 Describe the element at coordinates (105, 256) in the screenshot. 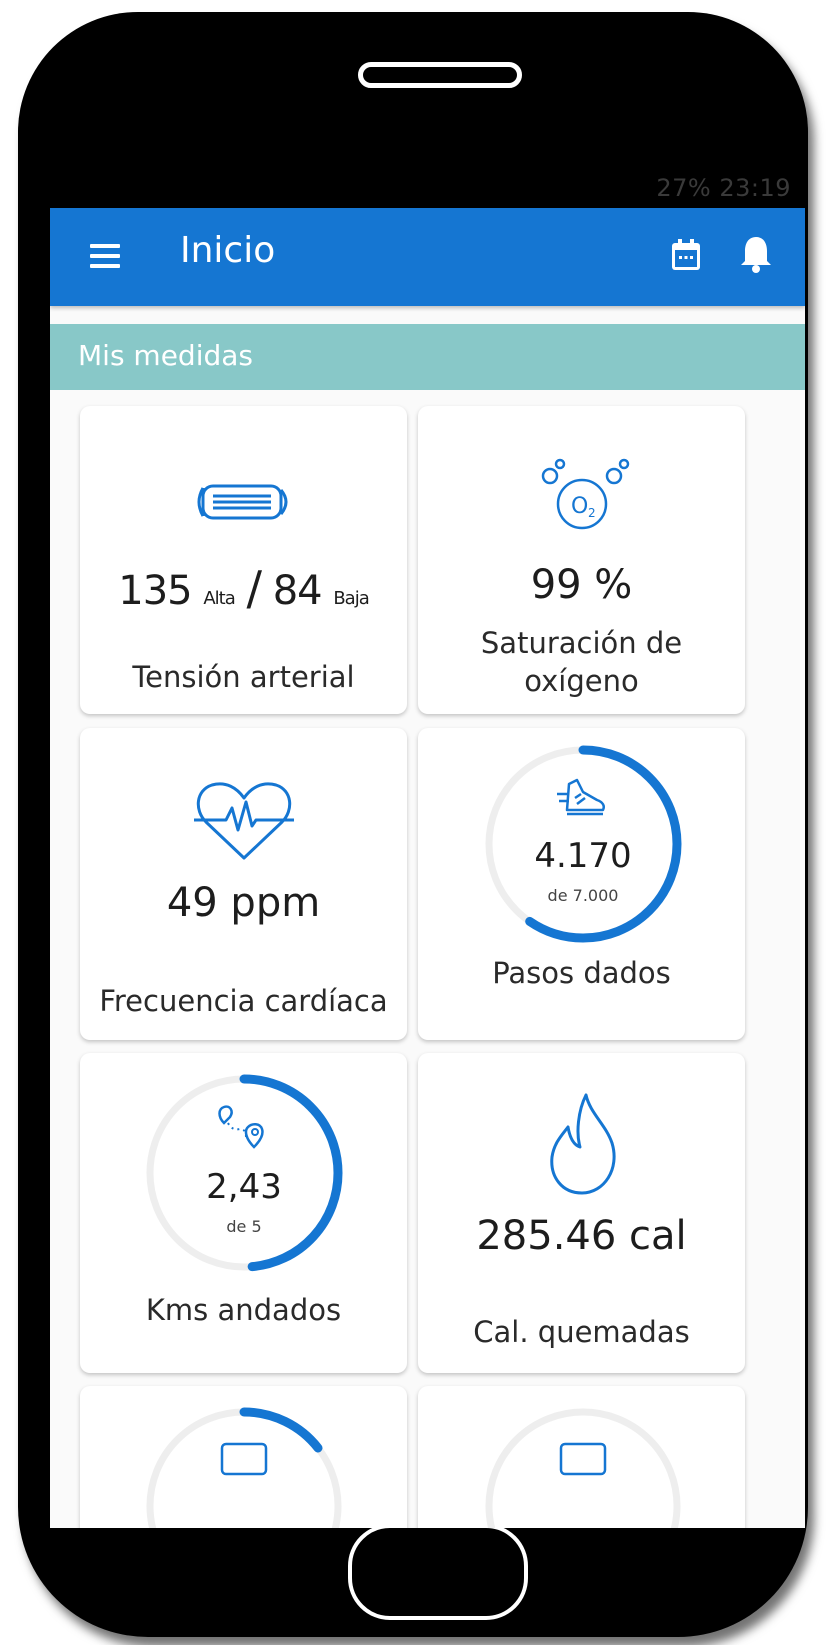

I see `menu-icon` at that location.